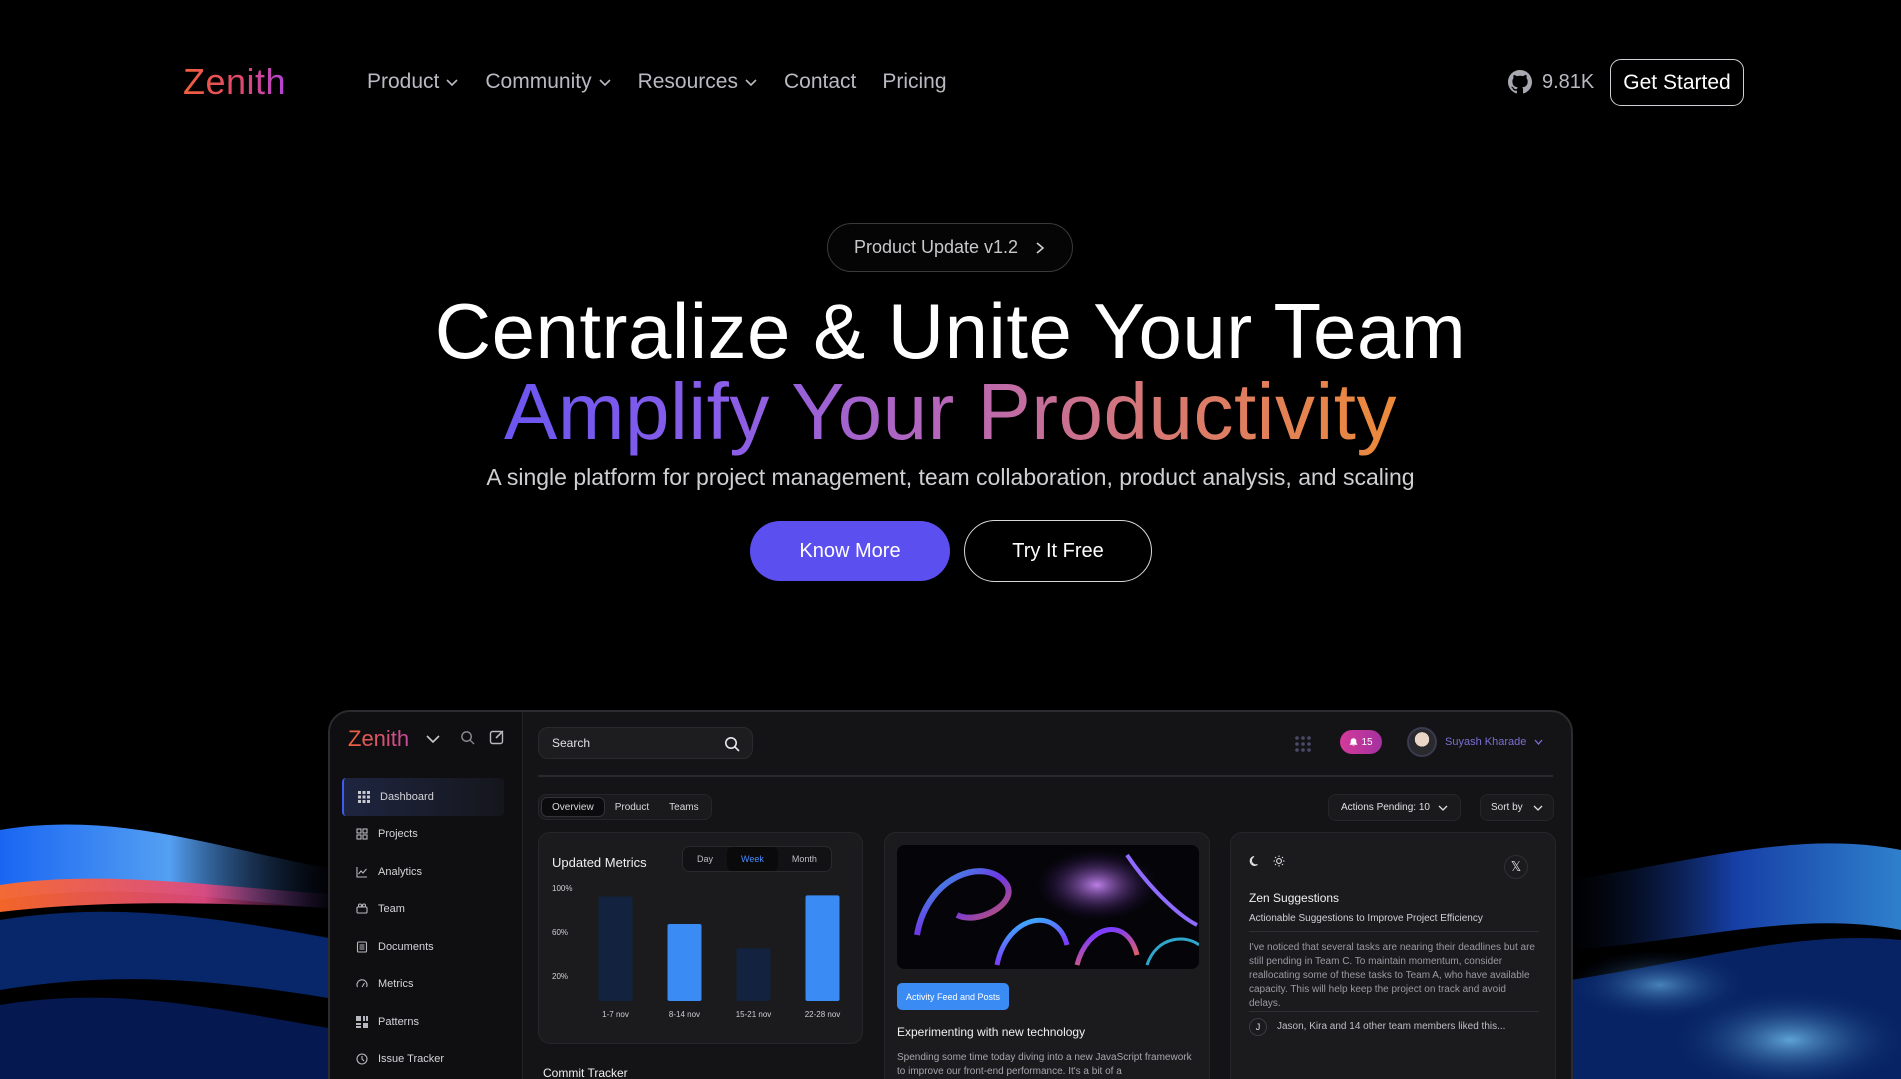 Image resolution: width=1901 pixels, height=1079 pixels. What do you see at coordinates (362, 983) in the screenshot?
I see `metrics-icon` at bounding box center [362, 983].